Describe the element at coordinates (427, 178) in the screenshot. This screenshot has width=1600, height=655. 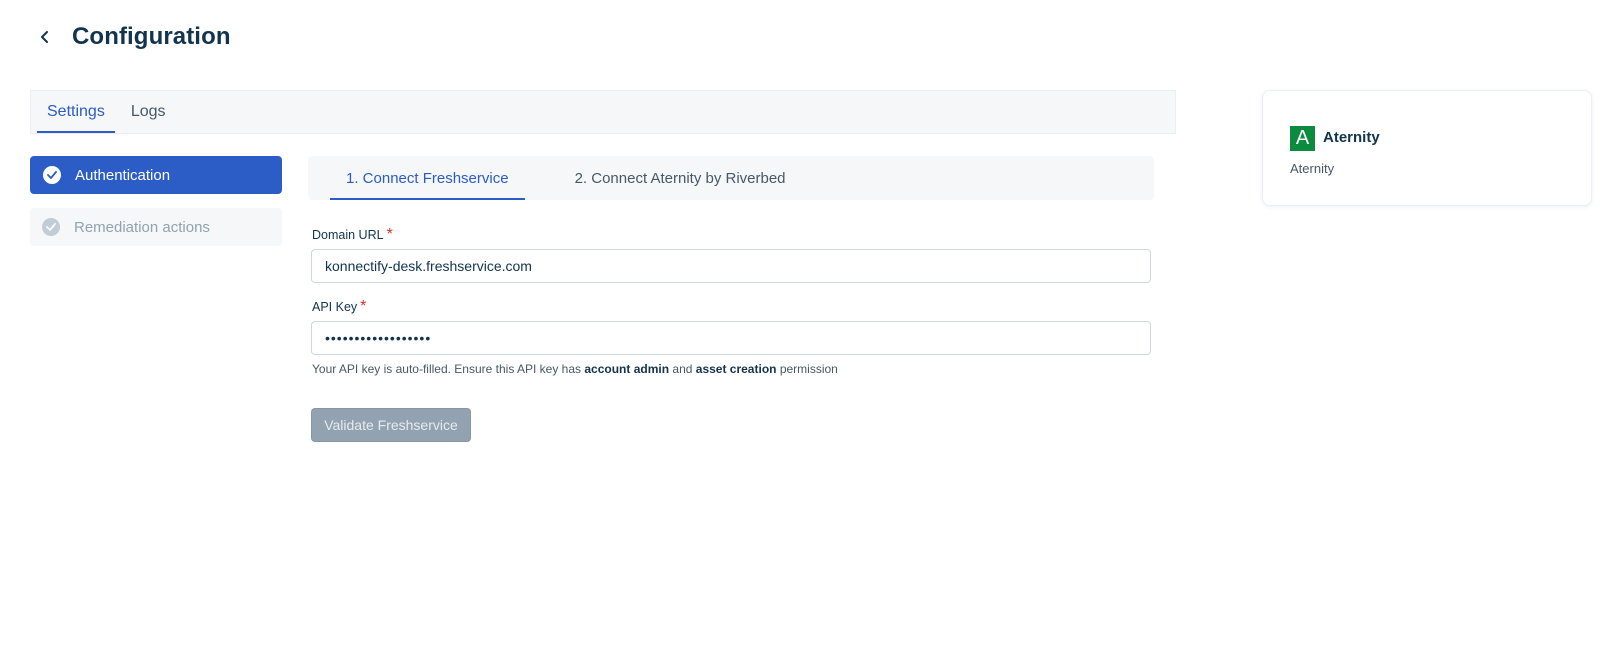
I see `tab-connect-freshservice: 1. Connect Freshservice` at that location.